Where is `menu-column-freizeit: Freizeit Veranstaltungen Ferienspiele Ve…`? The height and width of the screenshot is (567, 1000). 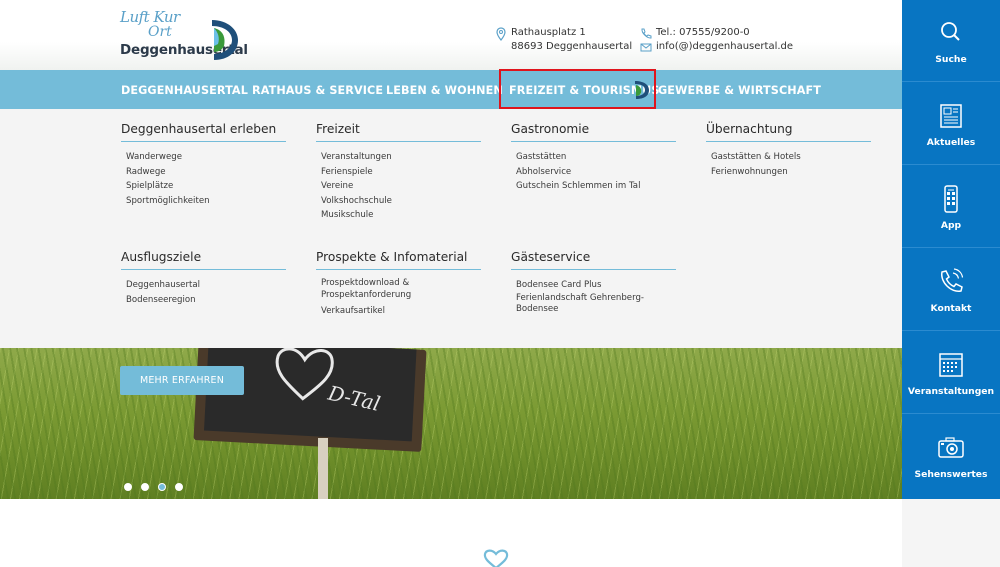
menu-column-freizeit: Freizeit Veranstaltungen Ferienspiele Ve… is located at coordinates (398, 172).